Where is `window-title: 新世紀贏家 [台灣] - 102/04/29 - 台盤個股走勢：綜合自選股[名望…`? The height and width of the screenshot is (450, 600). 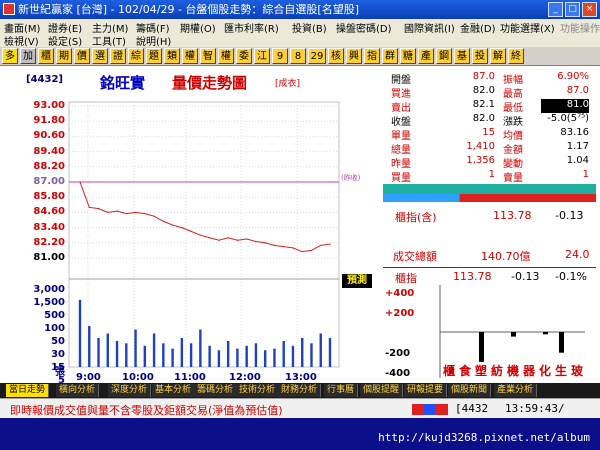
window-title: 新世紀贏家 [台灣] - 102/04/29 - 台盤個股走勢：綜合自選股[名望… is located at coordinates (188, 9).